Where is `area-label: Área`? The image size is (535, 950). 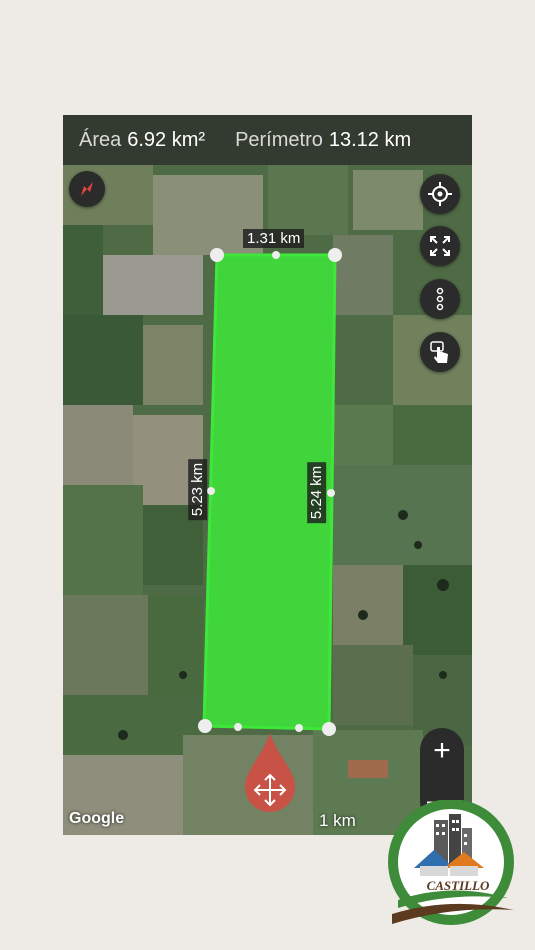 area-label: Área is located at coordinates (100, 139).